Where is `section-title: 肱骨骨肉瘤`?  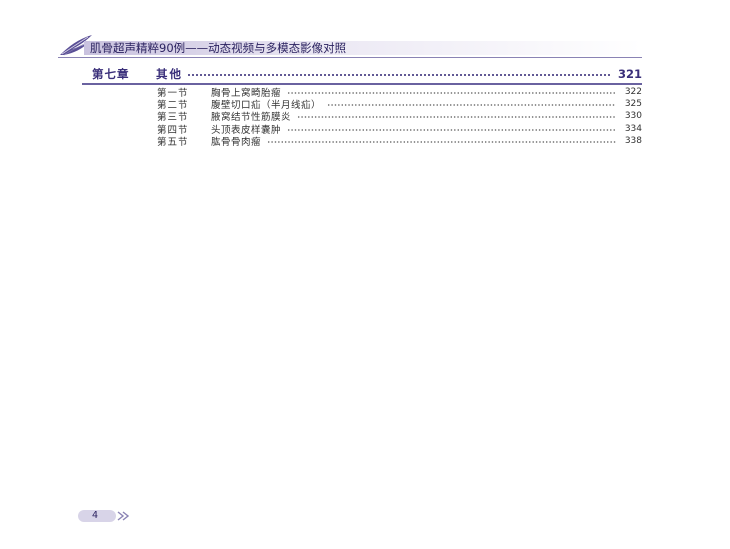
section-title: 肱骨骨肉瘤 is located at coordinates (236, 142).